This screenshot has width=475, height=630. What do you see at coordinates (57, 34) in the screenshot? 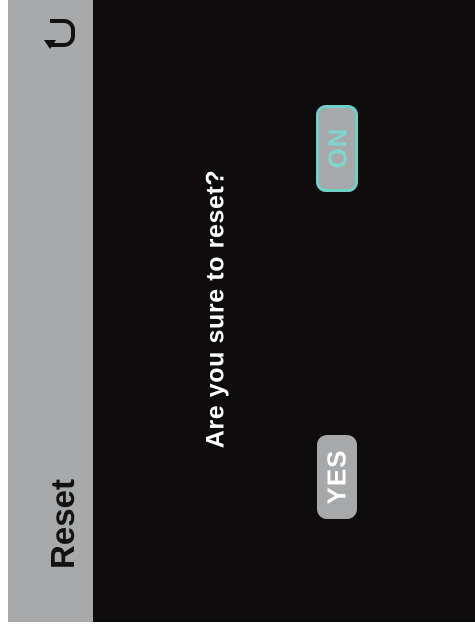
I see `back-arrow-icon` at bounding box center [57, 34].